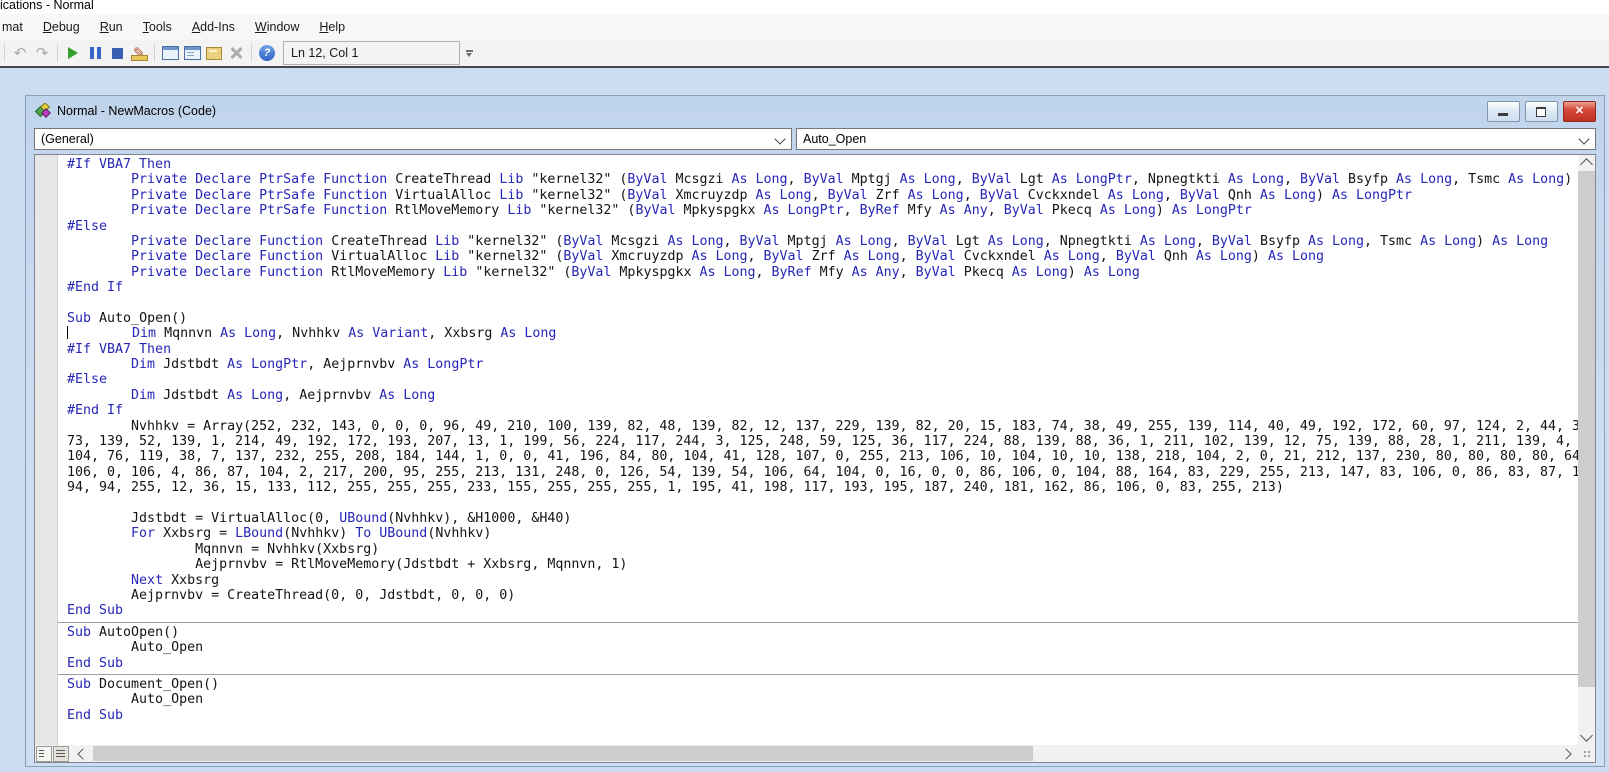  What do you see at coordinates (61, 27) in the screenshot?
I see `menu-debug: Debug` at bounding box center [61, 27].